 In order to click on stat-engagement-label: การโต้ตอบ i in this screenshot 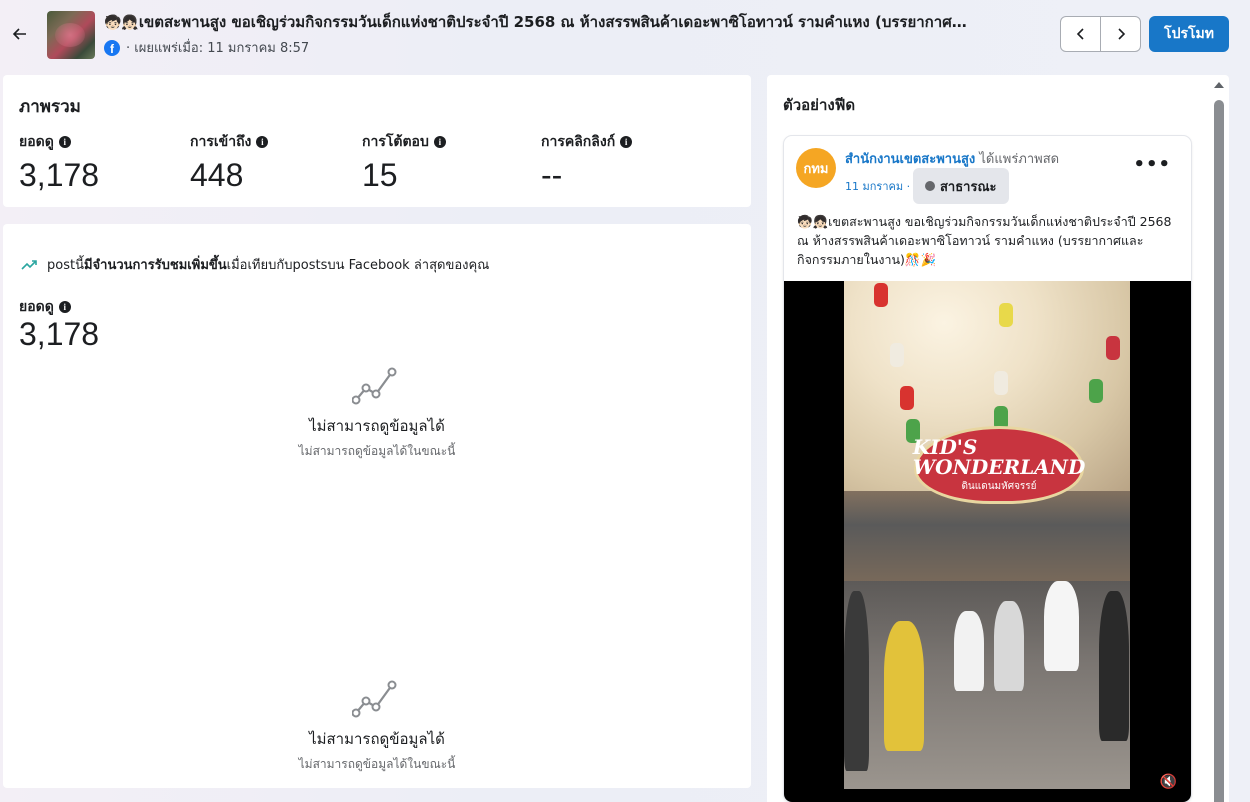, I will do `click(404, 142)`.